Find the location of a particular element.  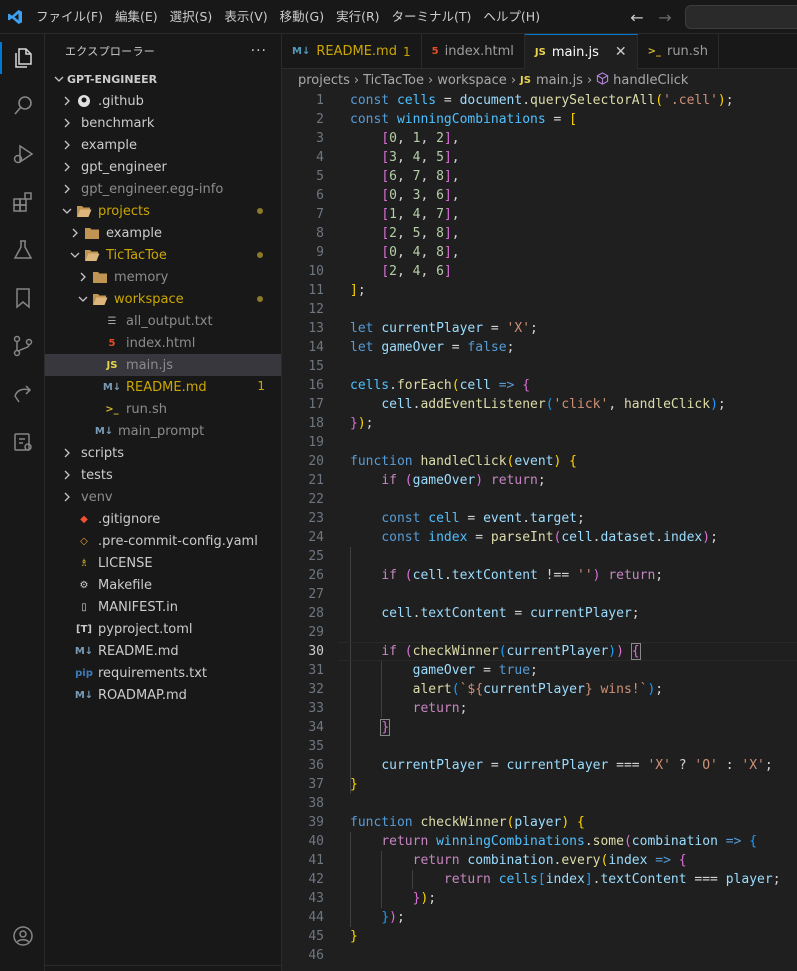

tree-item-label: index.html is located at coordinates (161, 343).